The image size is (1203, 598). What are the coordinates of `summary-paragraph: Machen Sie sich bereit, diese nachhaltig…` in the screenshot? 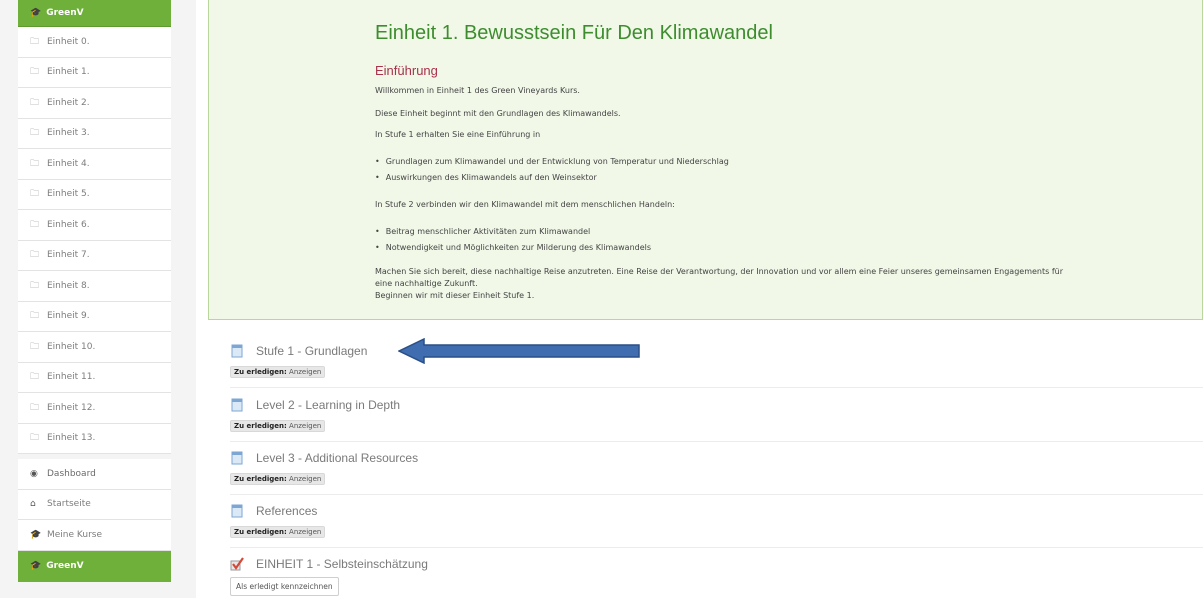 It's located at (719, 271).